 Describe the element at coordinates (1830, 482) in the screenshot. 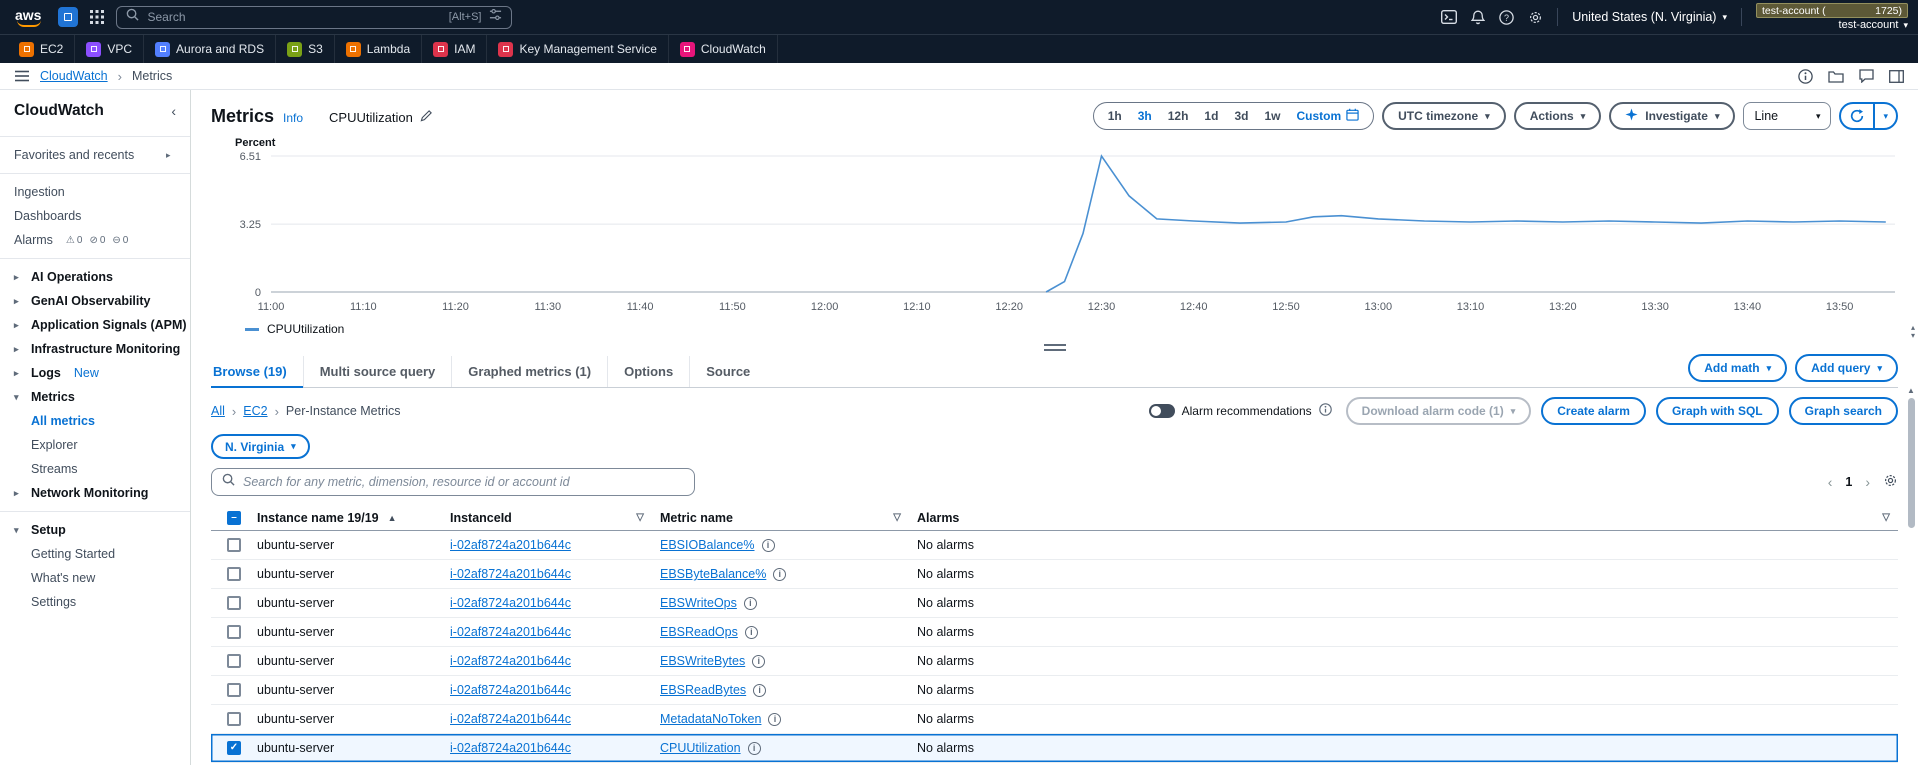

I see `previous-page-icon: ‹` at that location.